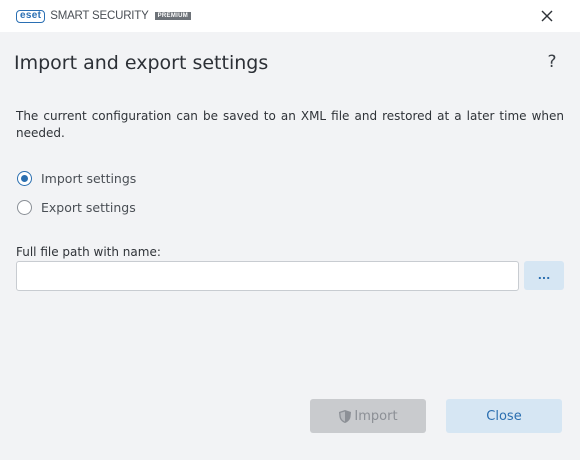  What do you see at coordinates (141, 63) in the screenshot?
I see `page-title: Import and export settings` at bounding box center [141, 63].